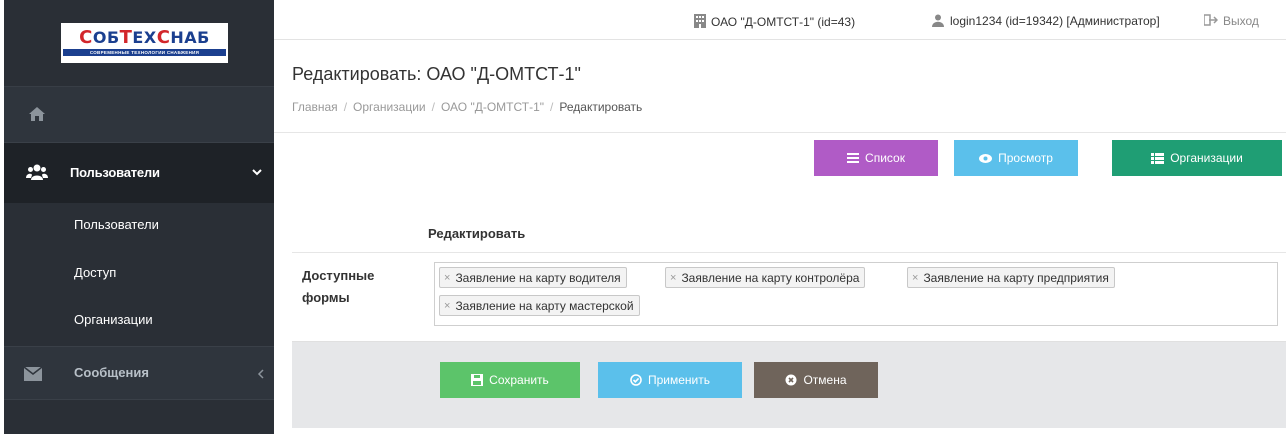 This screenshot has width=1286, height=434. What do you see at coordinates (1241, 21) in the screenshot?
I see `logout-label: Выход` at bounding box center [1241, 21].